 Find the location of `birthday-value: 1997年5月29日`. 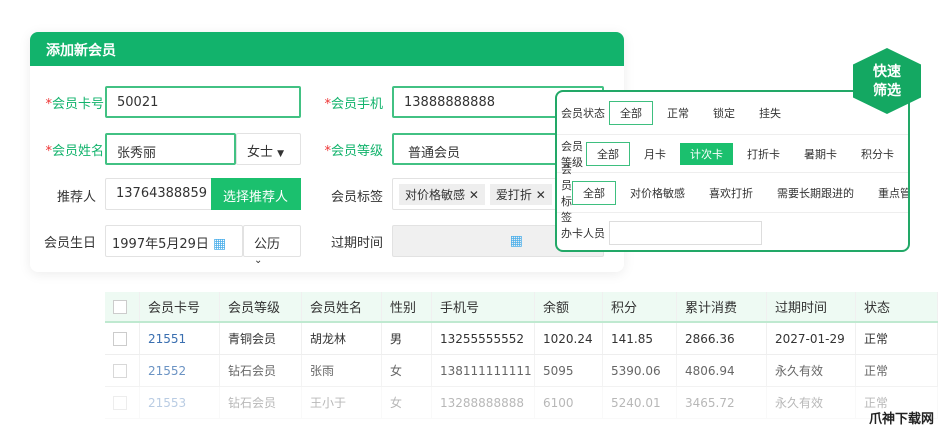

birthday-value: 1997年5月29日 is located at coordinates (160, 244).